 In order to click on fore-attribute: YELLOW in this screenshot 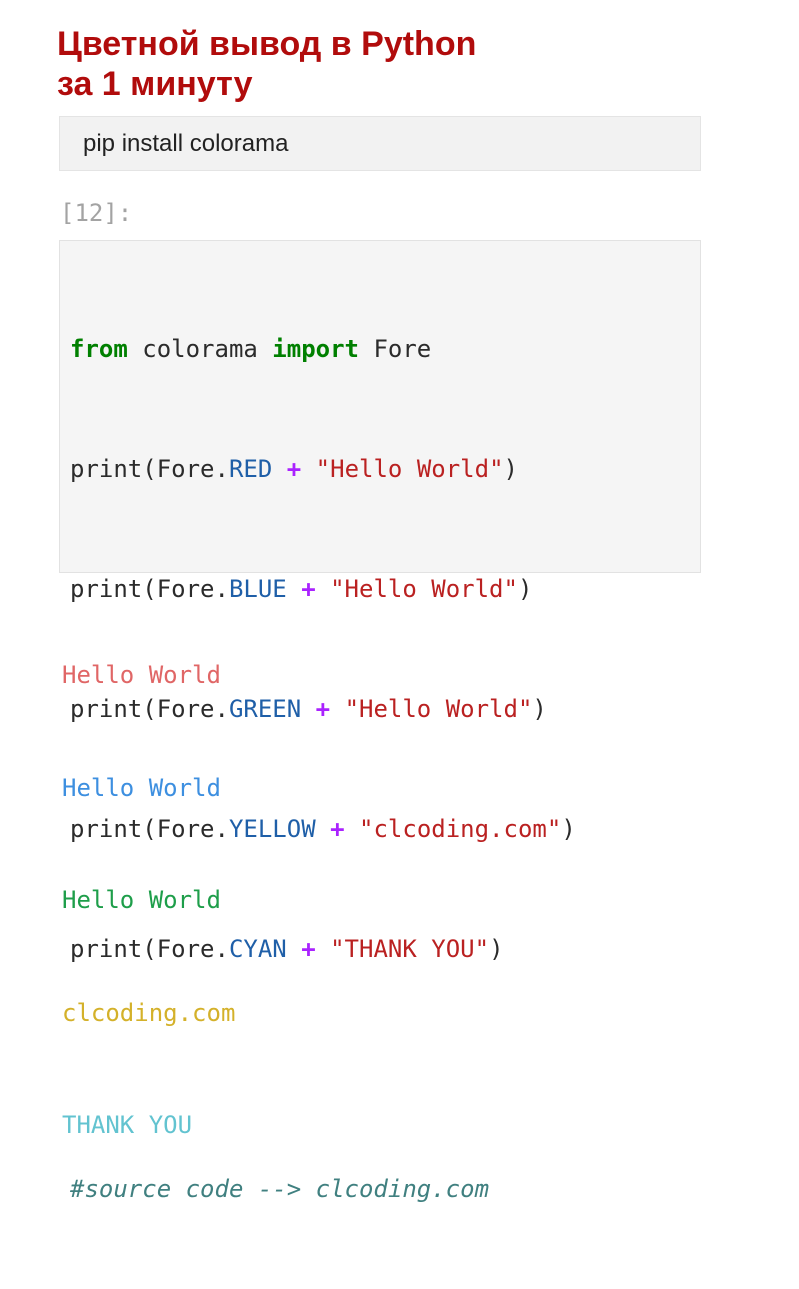, I will do `click(272, 829)`.